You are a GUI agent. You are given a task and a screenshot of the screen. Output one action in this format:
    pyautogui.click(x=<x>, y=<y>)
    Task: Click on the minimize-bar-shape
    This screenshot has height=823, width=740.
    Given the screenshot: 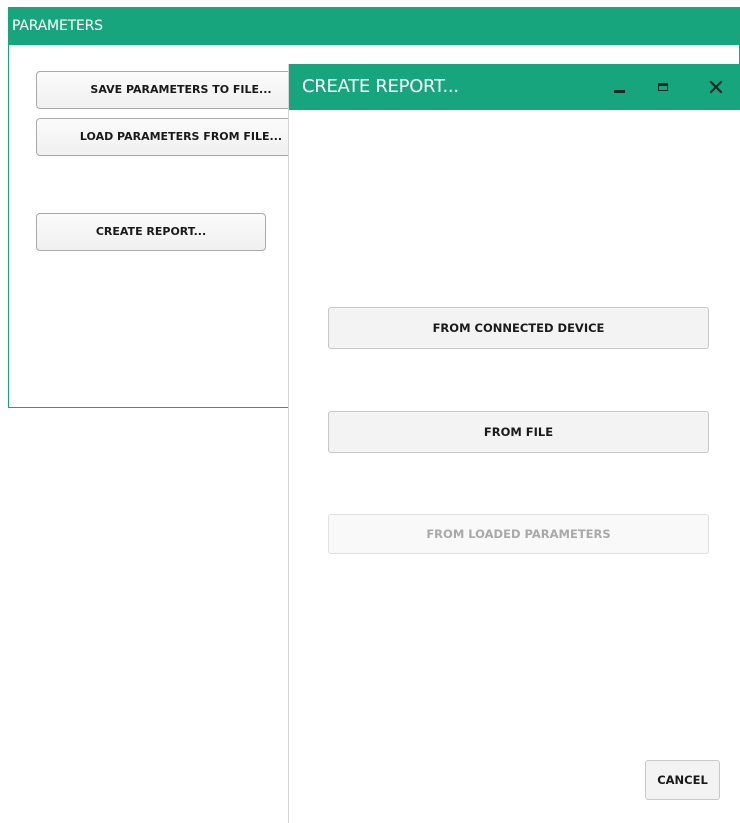 What is the action you would take?
    pyautogui.click(x=619, y=91)
    